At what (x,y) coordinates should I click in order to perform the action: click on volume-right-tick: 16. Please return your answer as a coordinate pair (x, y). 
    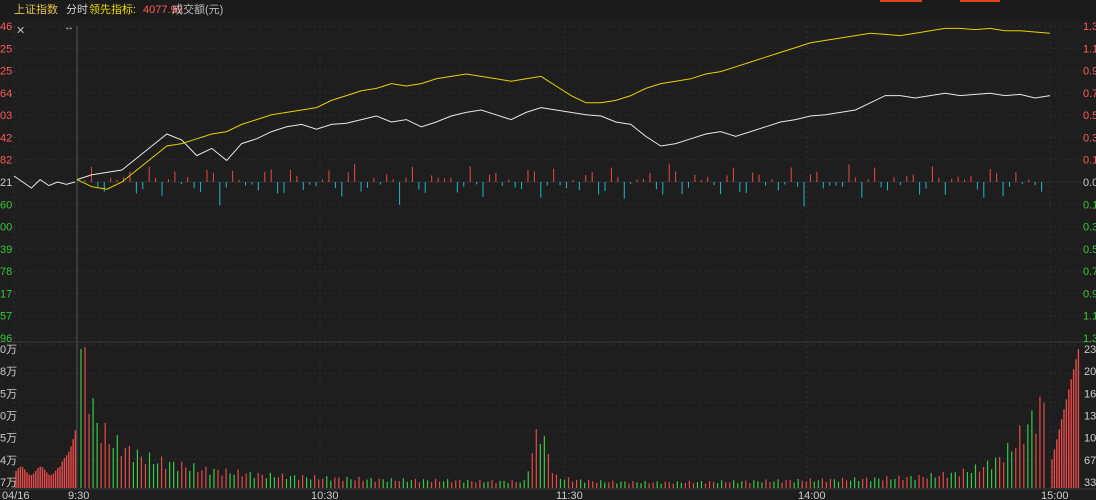
    Looking at the image, I should click on (1090, 394).